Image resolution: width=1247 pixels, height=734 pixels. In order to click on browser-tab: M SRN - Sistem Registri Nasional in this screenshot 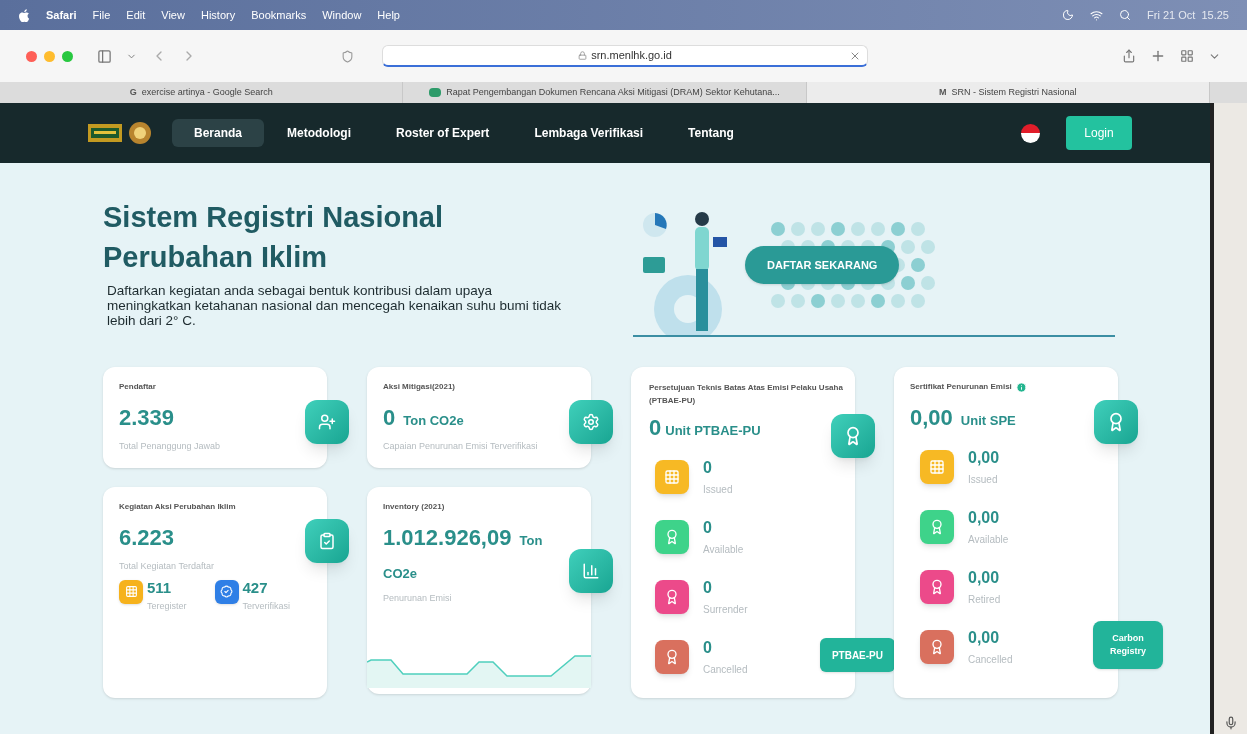, I will do `click(1008, 92)`.